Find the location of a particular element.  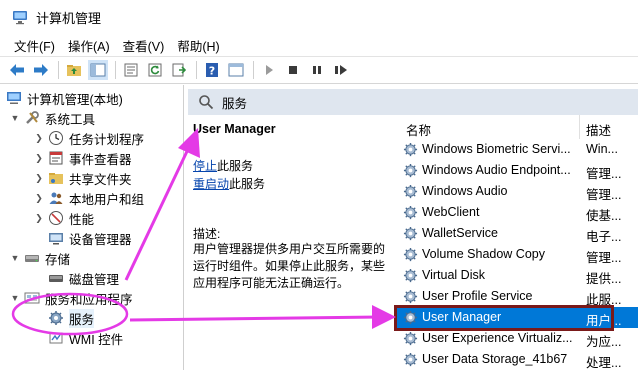

properties-icon is located at coordinates (131, 70).